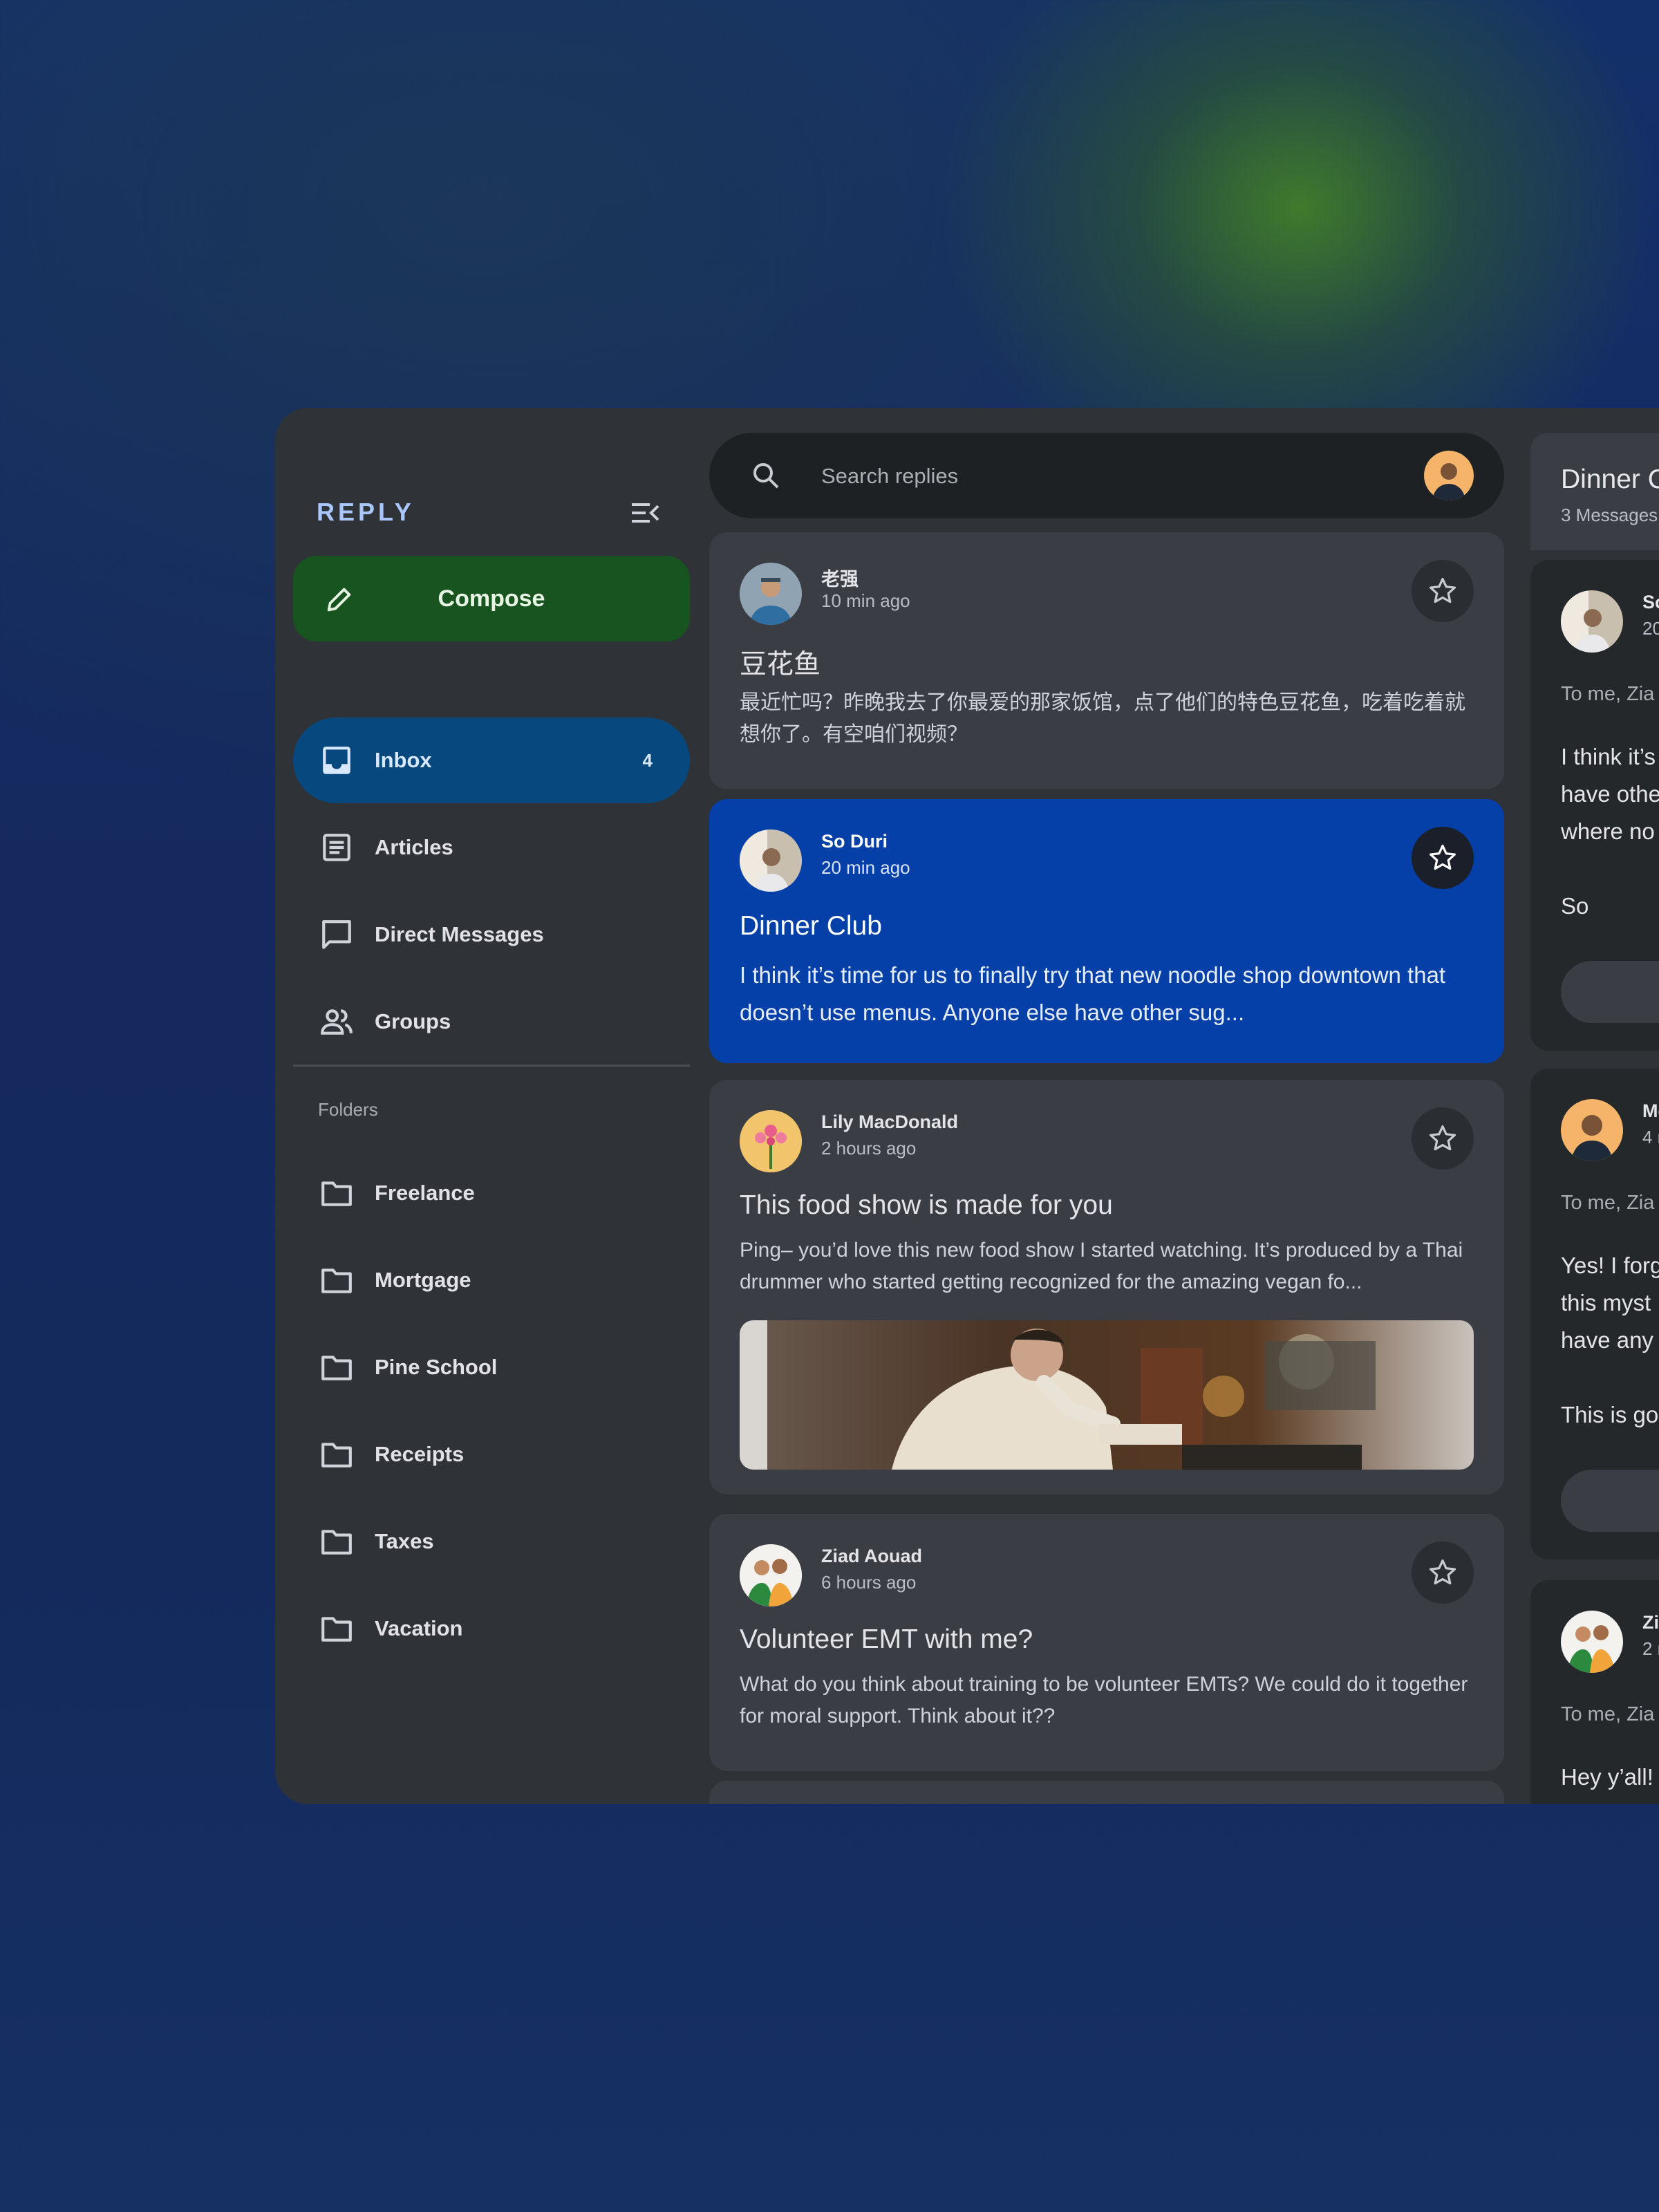 The width and height of the screenshot is (1659, 2212). I want to click on message-body-line: Hey y’all!, so click(1607, 1777).